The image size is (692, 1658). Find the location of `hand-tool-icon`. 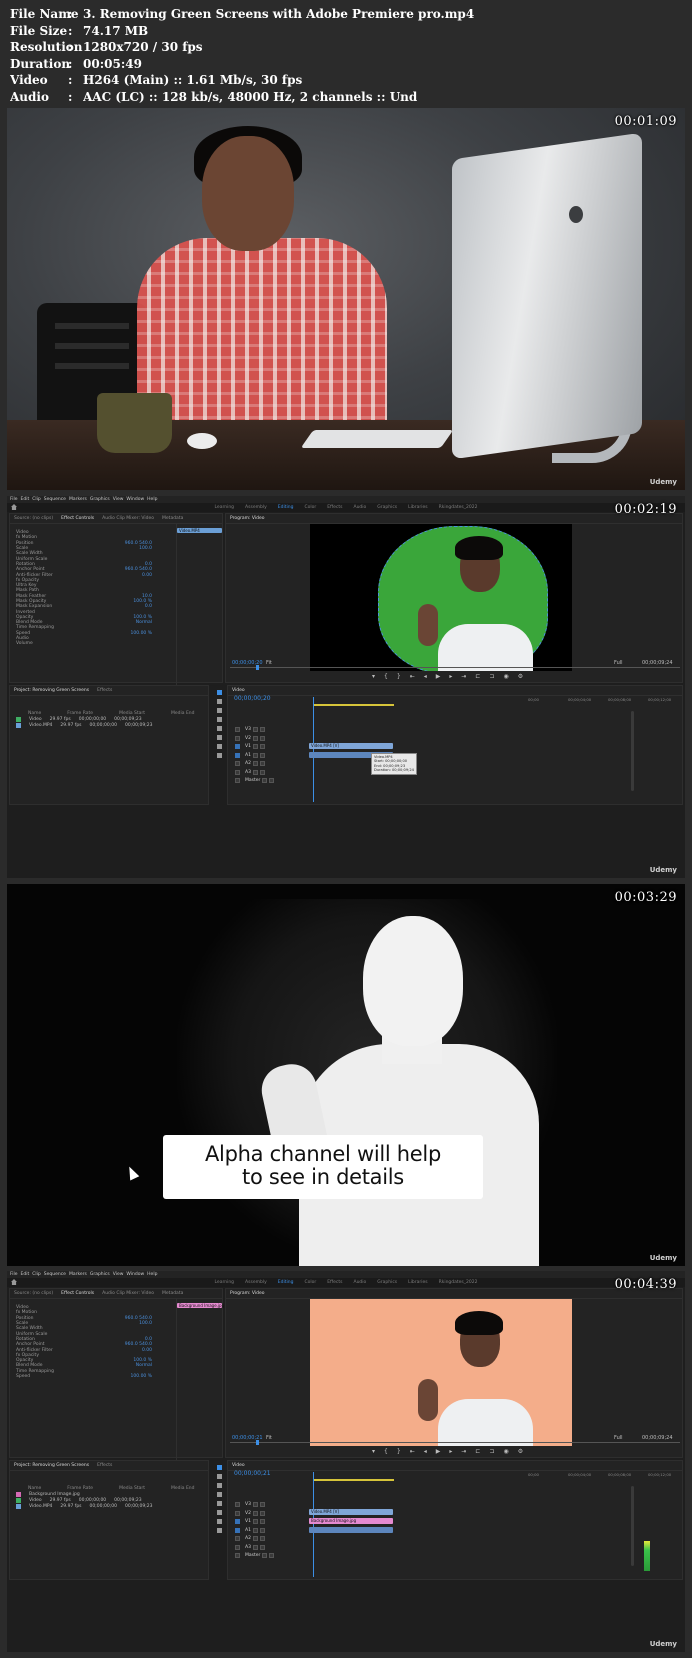

hand-tool-icon is located at coordinates (219, 746).